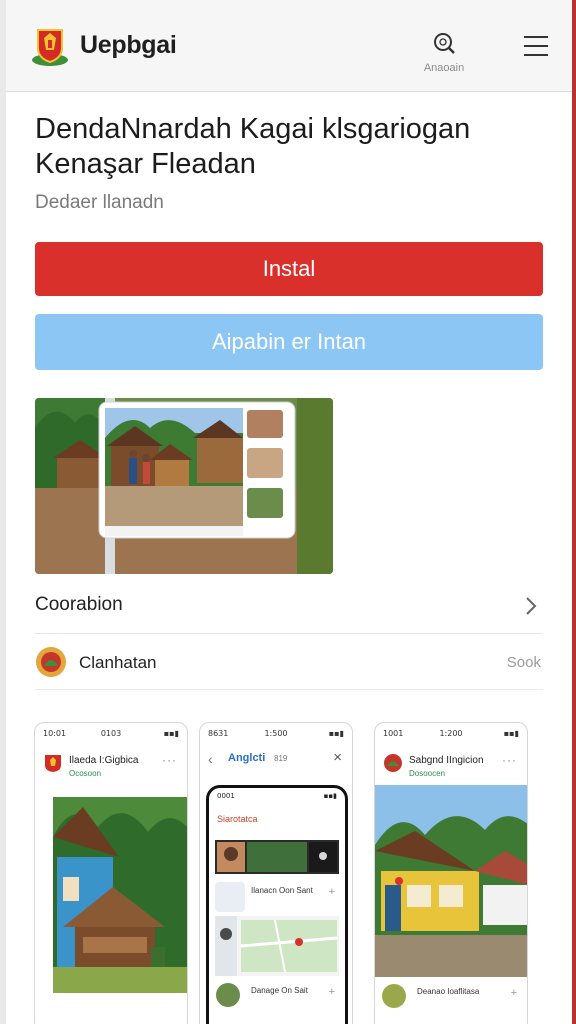 The height and width of the screenshot is (1024, 576). What do you see at coordinates (79, 604) in the screenshot?
I see `info-row-label: Coorabion` at bounding box center [79, 604].